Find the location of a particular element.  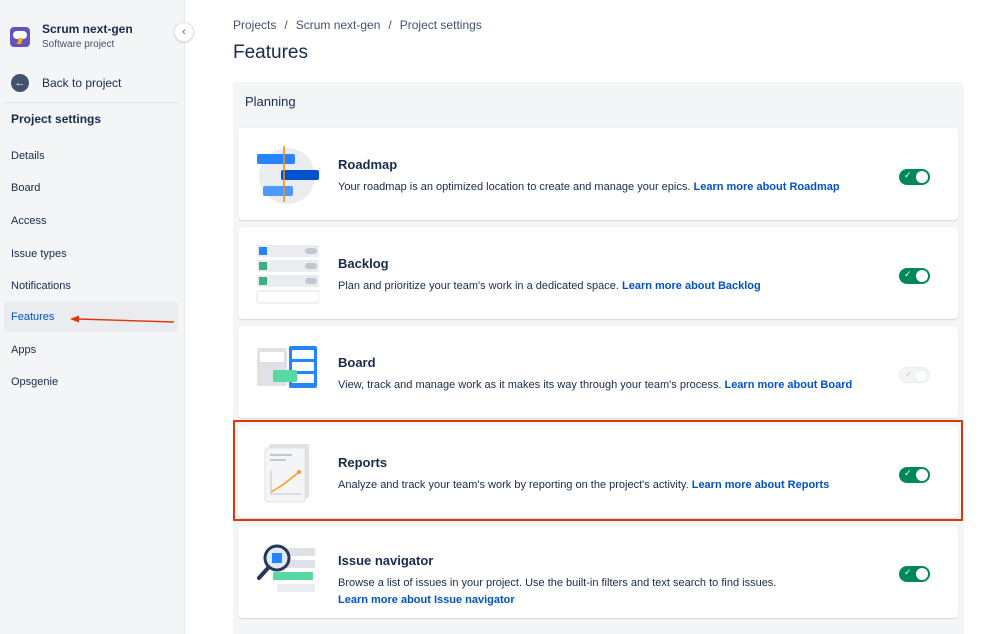

back-to-project-label: Back to project is located at coordinates (82, 83).